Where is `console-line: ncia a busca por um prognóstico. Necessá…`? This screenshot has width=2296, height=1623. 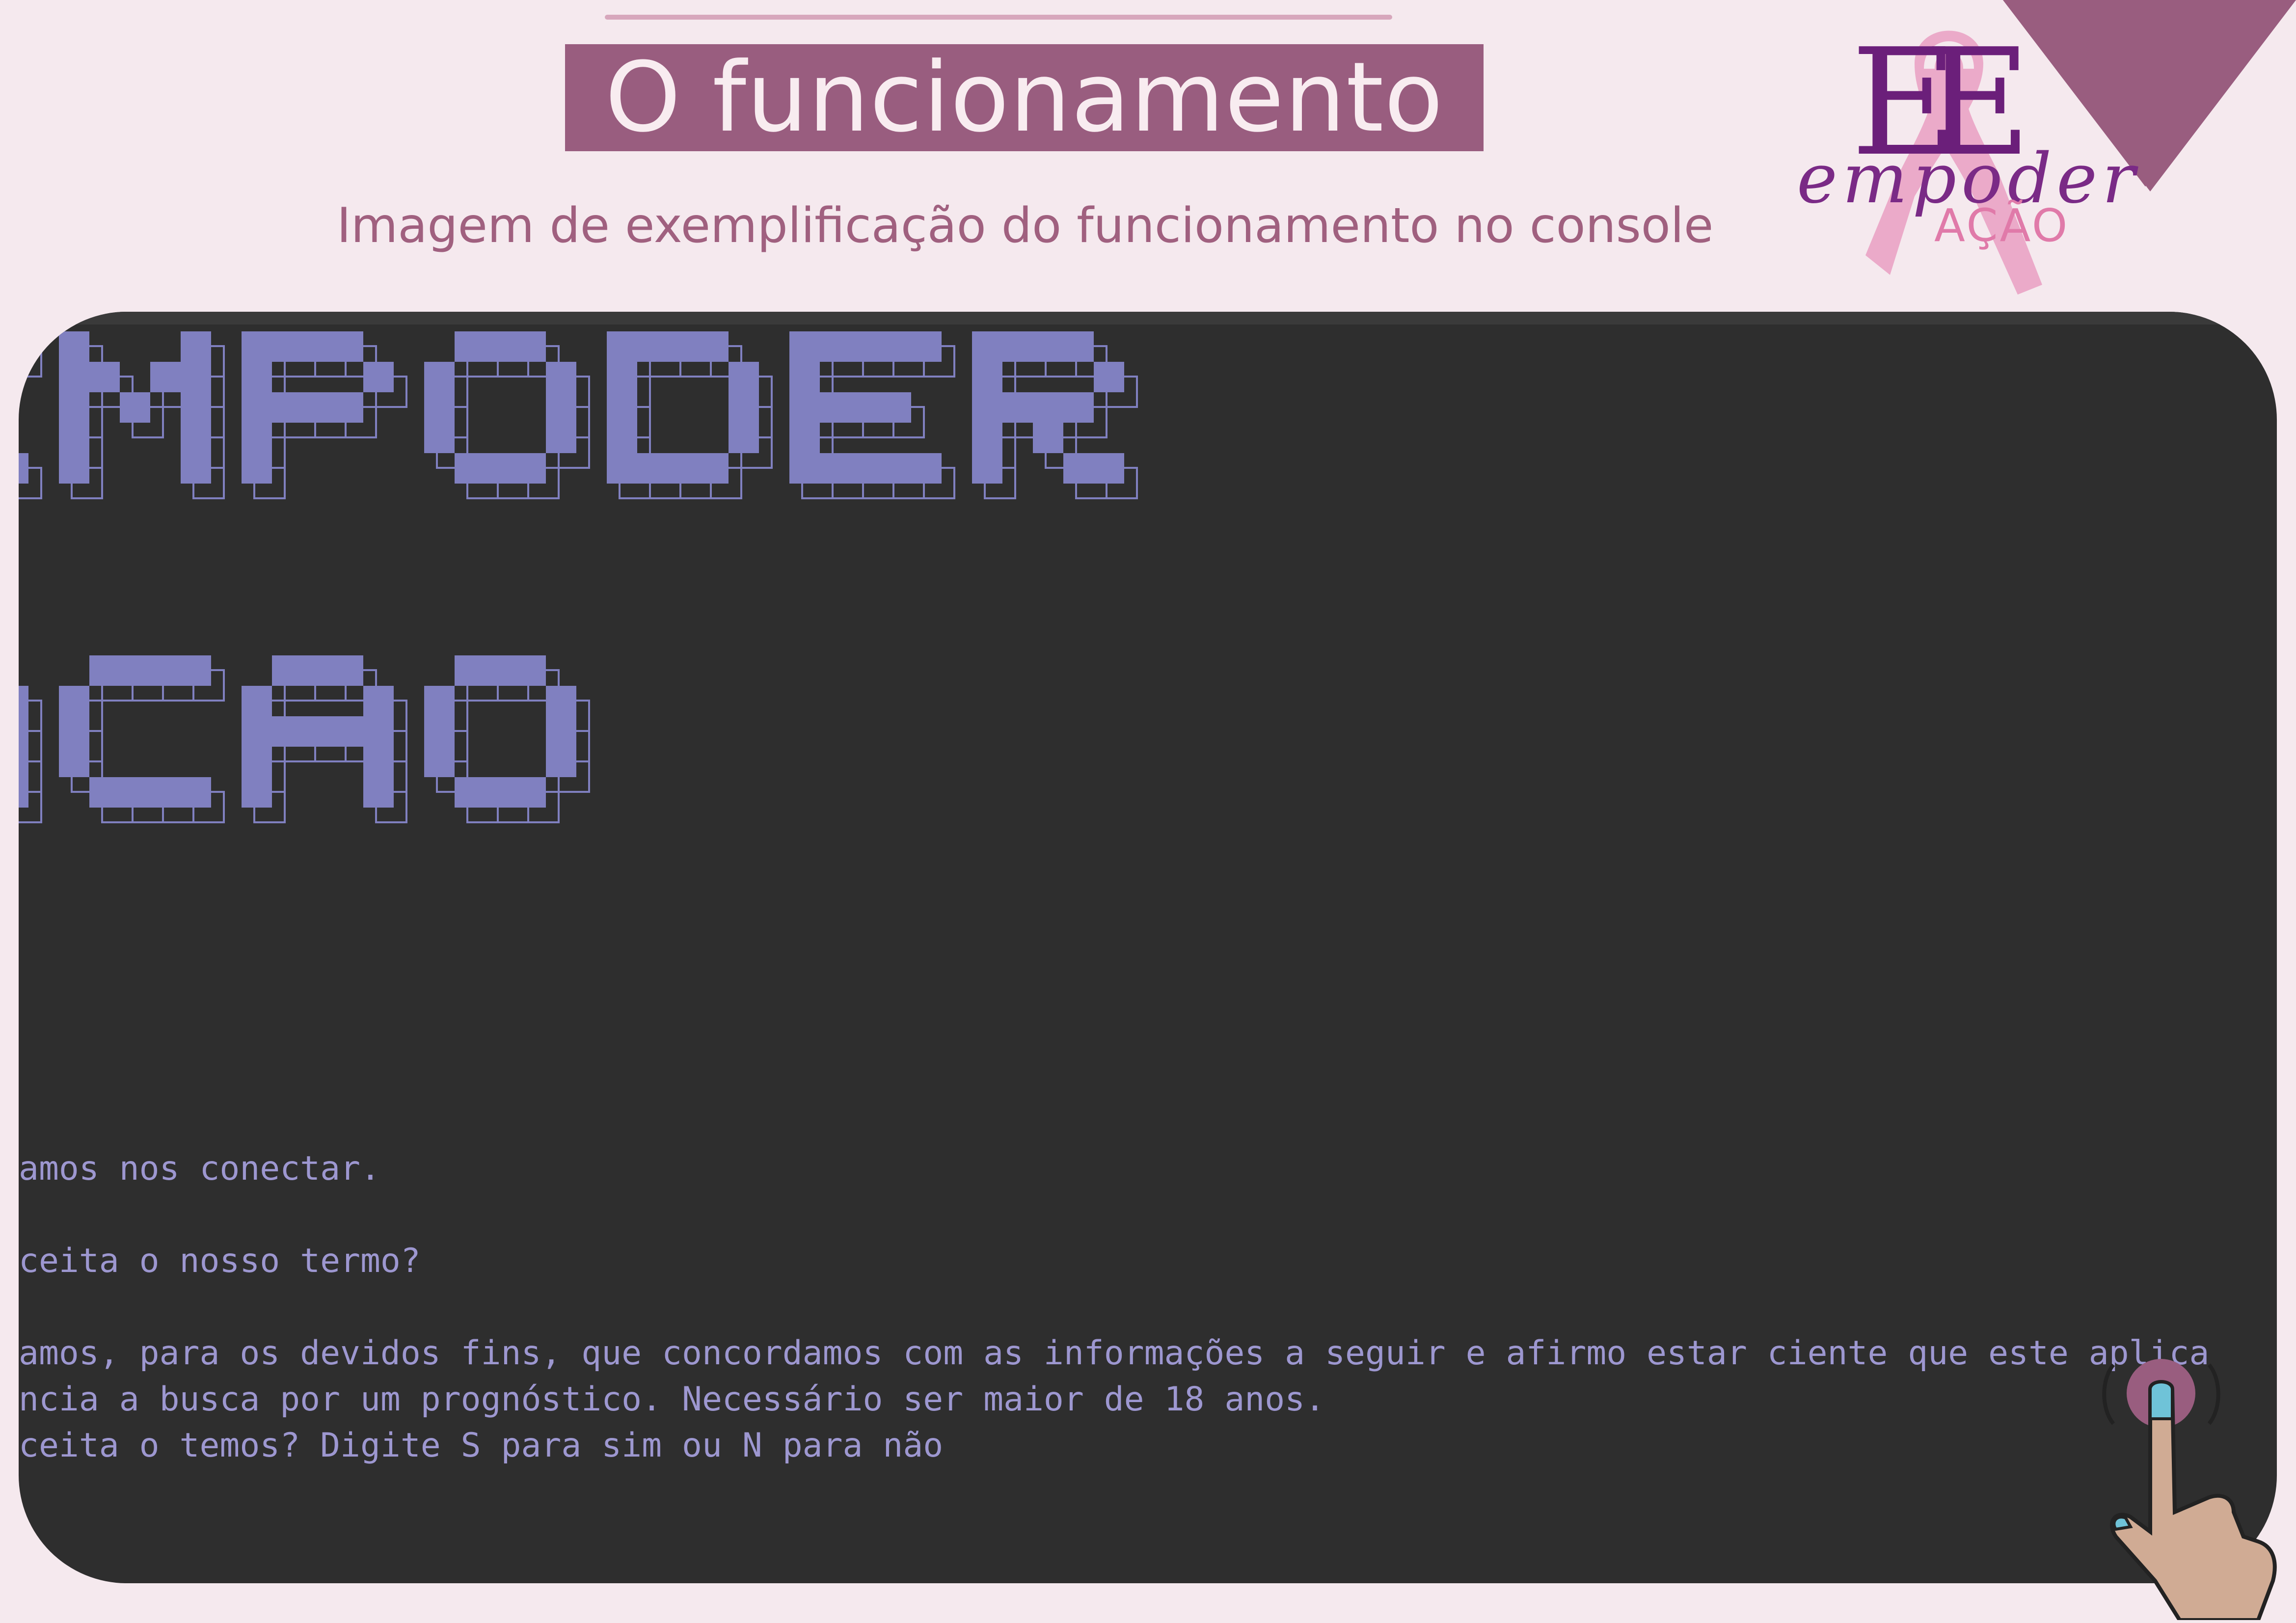
console-line: ncia a busca por um prognóstico. Necessá… is located at coordinates (672, 1400).